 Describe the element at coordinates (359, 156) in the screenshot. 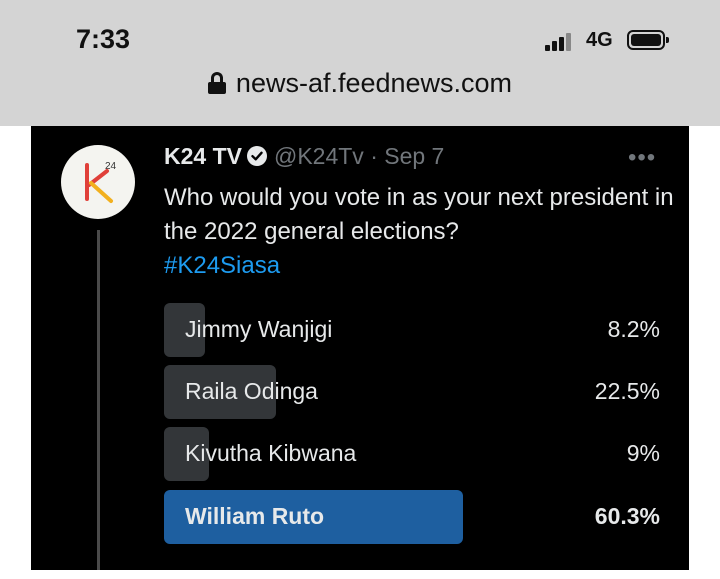

I see `author-handle-date: @K24Tv · Sep 7` at that location.